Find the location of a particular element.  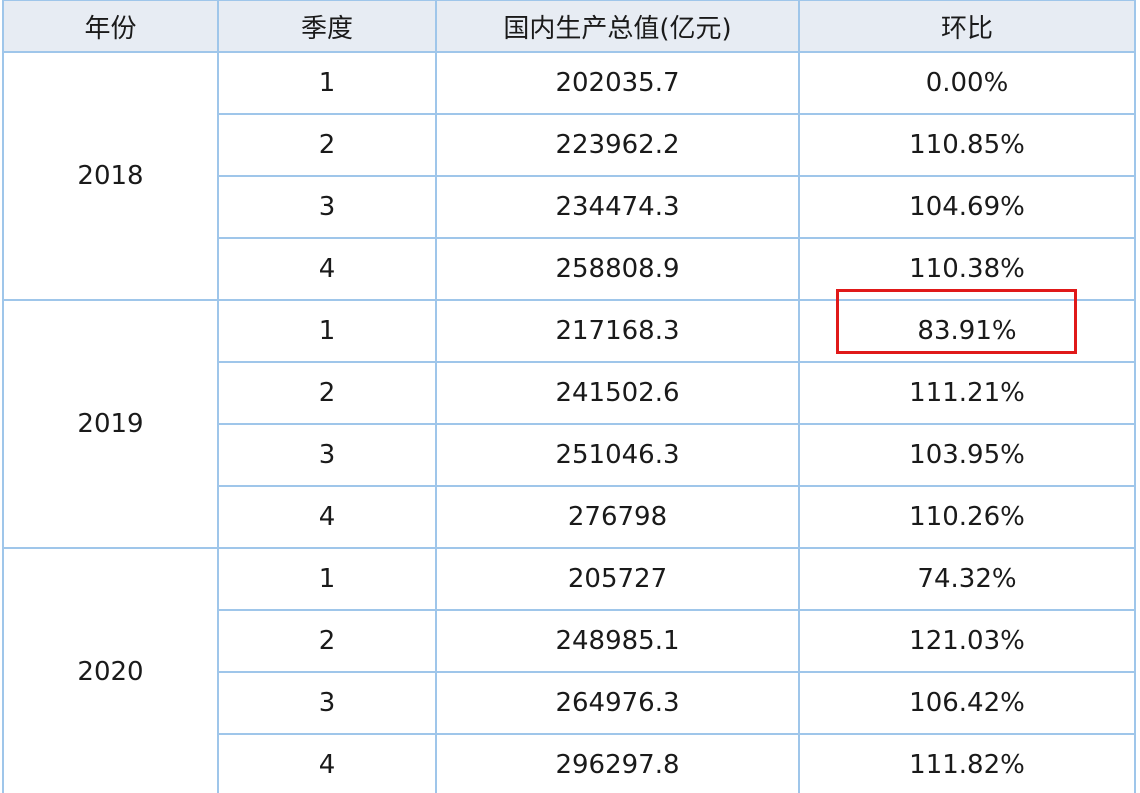

gdp-cell: 248985.1 is located at coordinates (617, 641).